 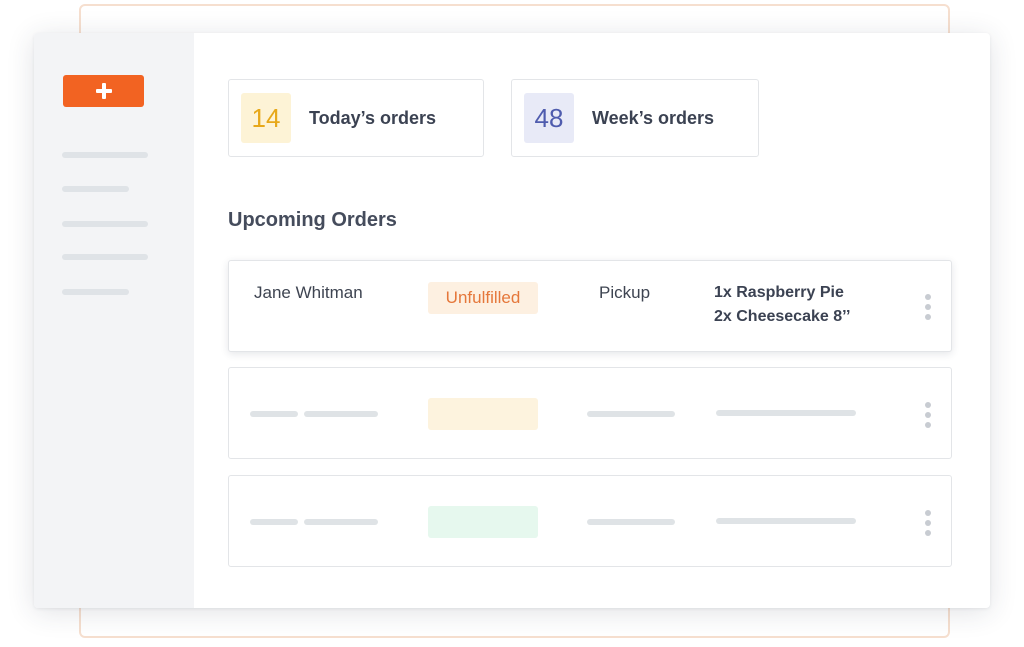 I want to click on order-items: 1x Raspberry Pie 2x Cheesecake 8’’, so click(x=782, y=305).